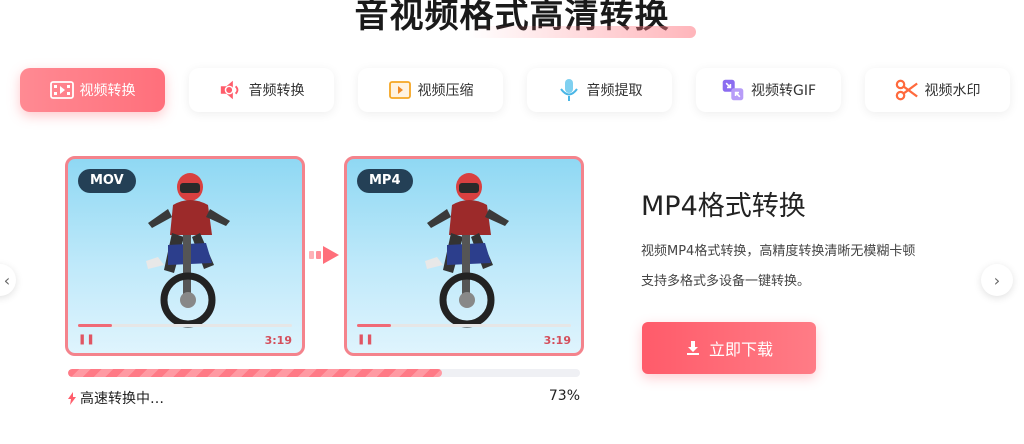 This screenshot has width=1024, height=444. I want to click on progress-percent: 73%, so click(564, 396).